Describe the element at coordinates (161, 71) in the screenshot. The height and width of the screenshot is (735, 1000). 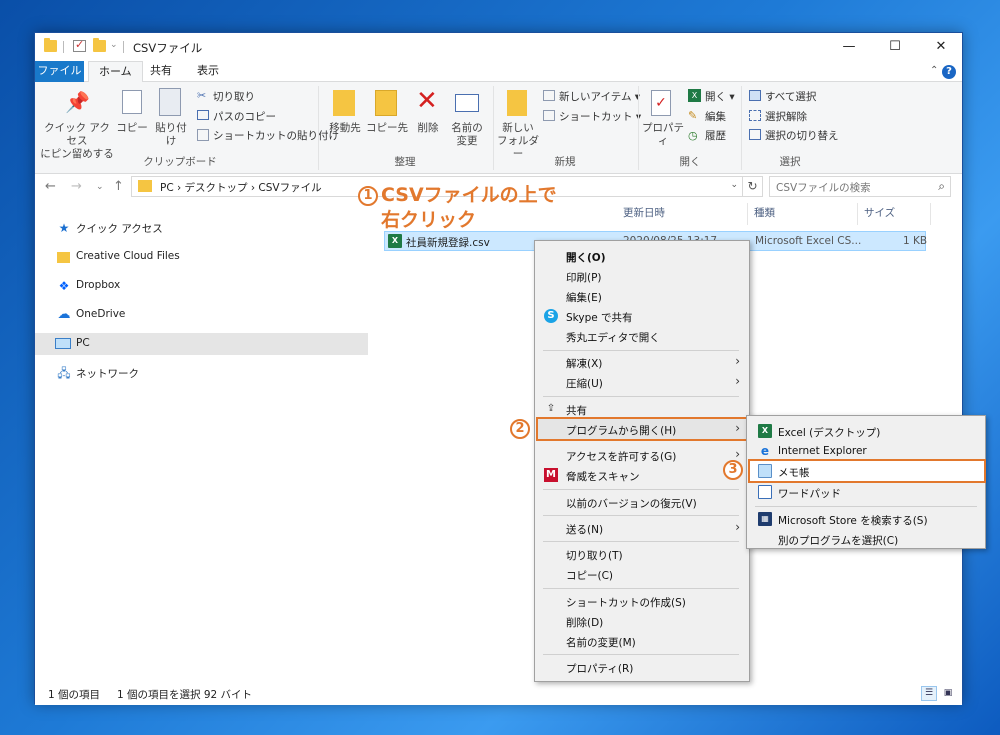
I see `tab-share: 共有` at that location.